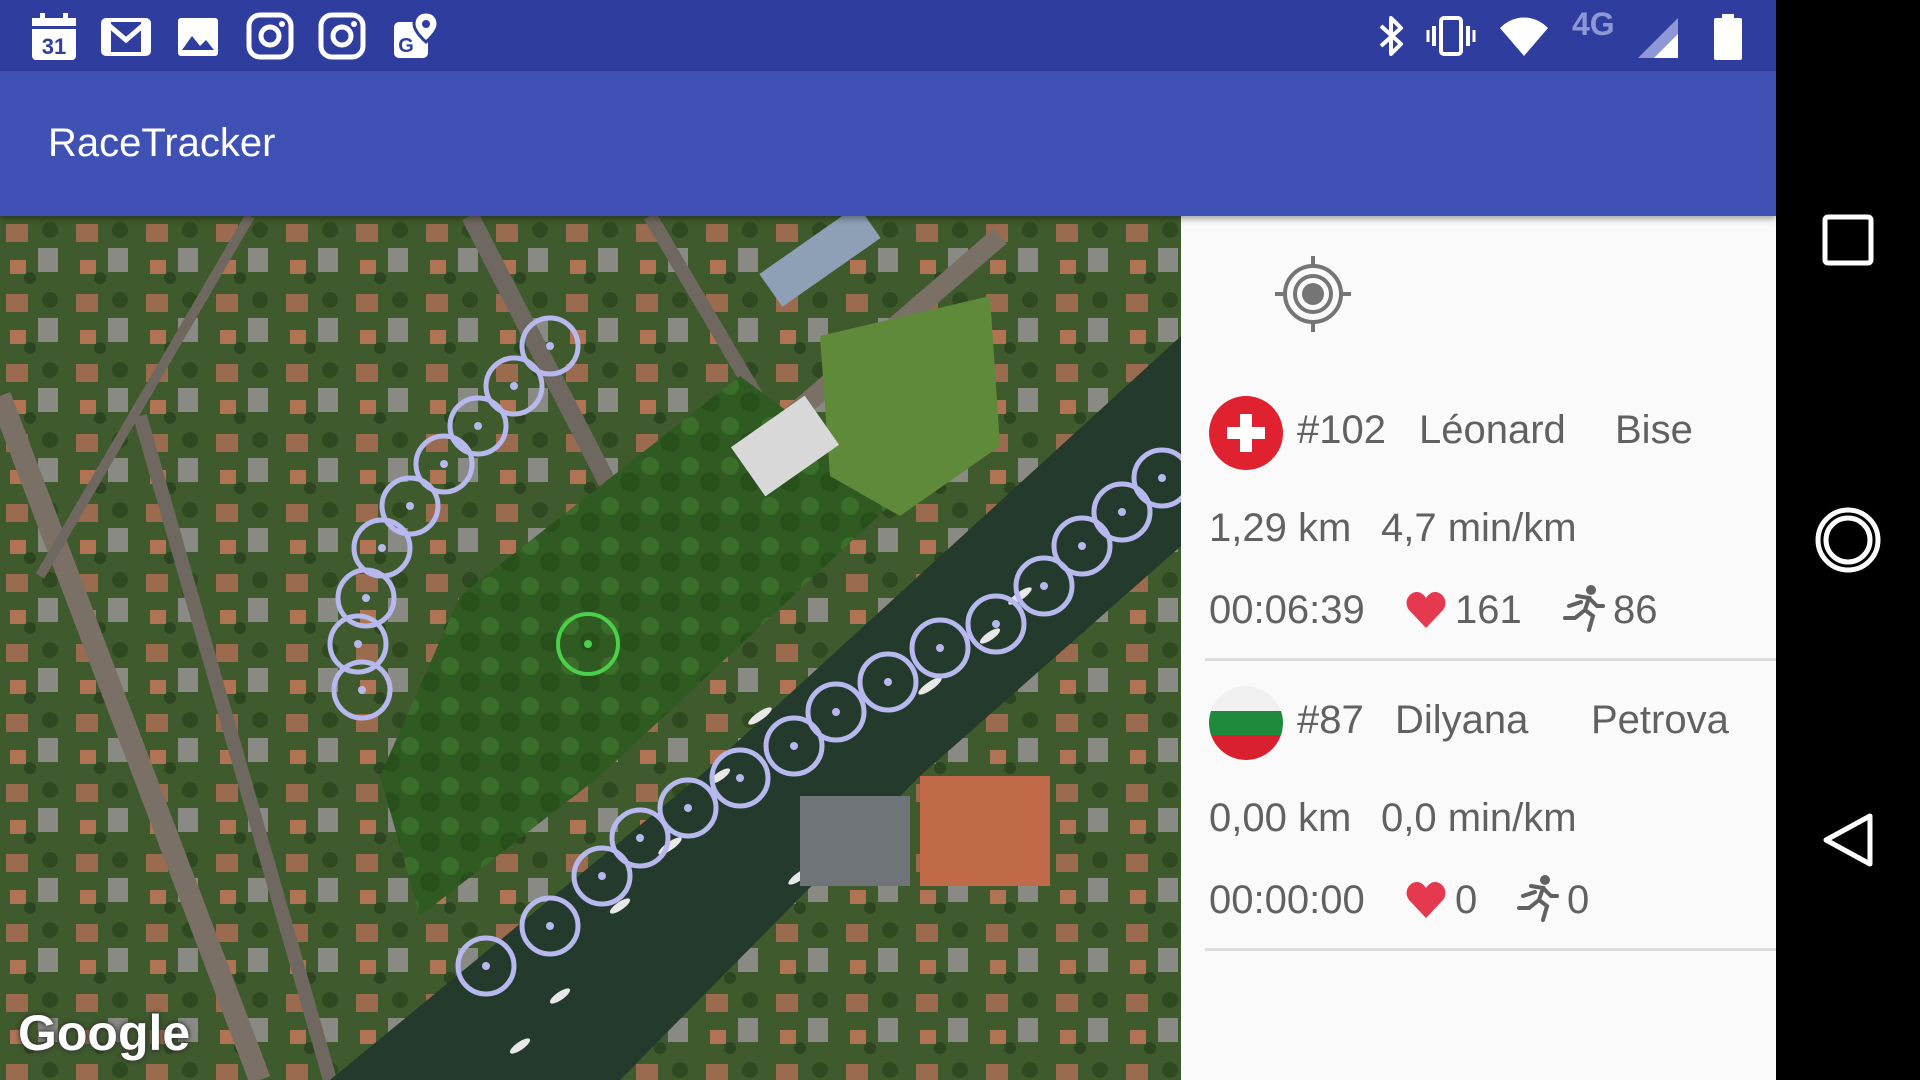 Image resolution: width=1920 pixels, height=1080 pixels. I want to click on runner-bib: #102, so click(1341, 430).